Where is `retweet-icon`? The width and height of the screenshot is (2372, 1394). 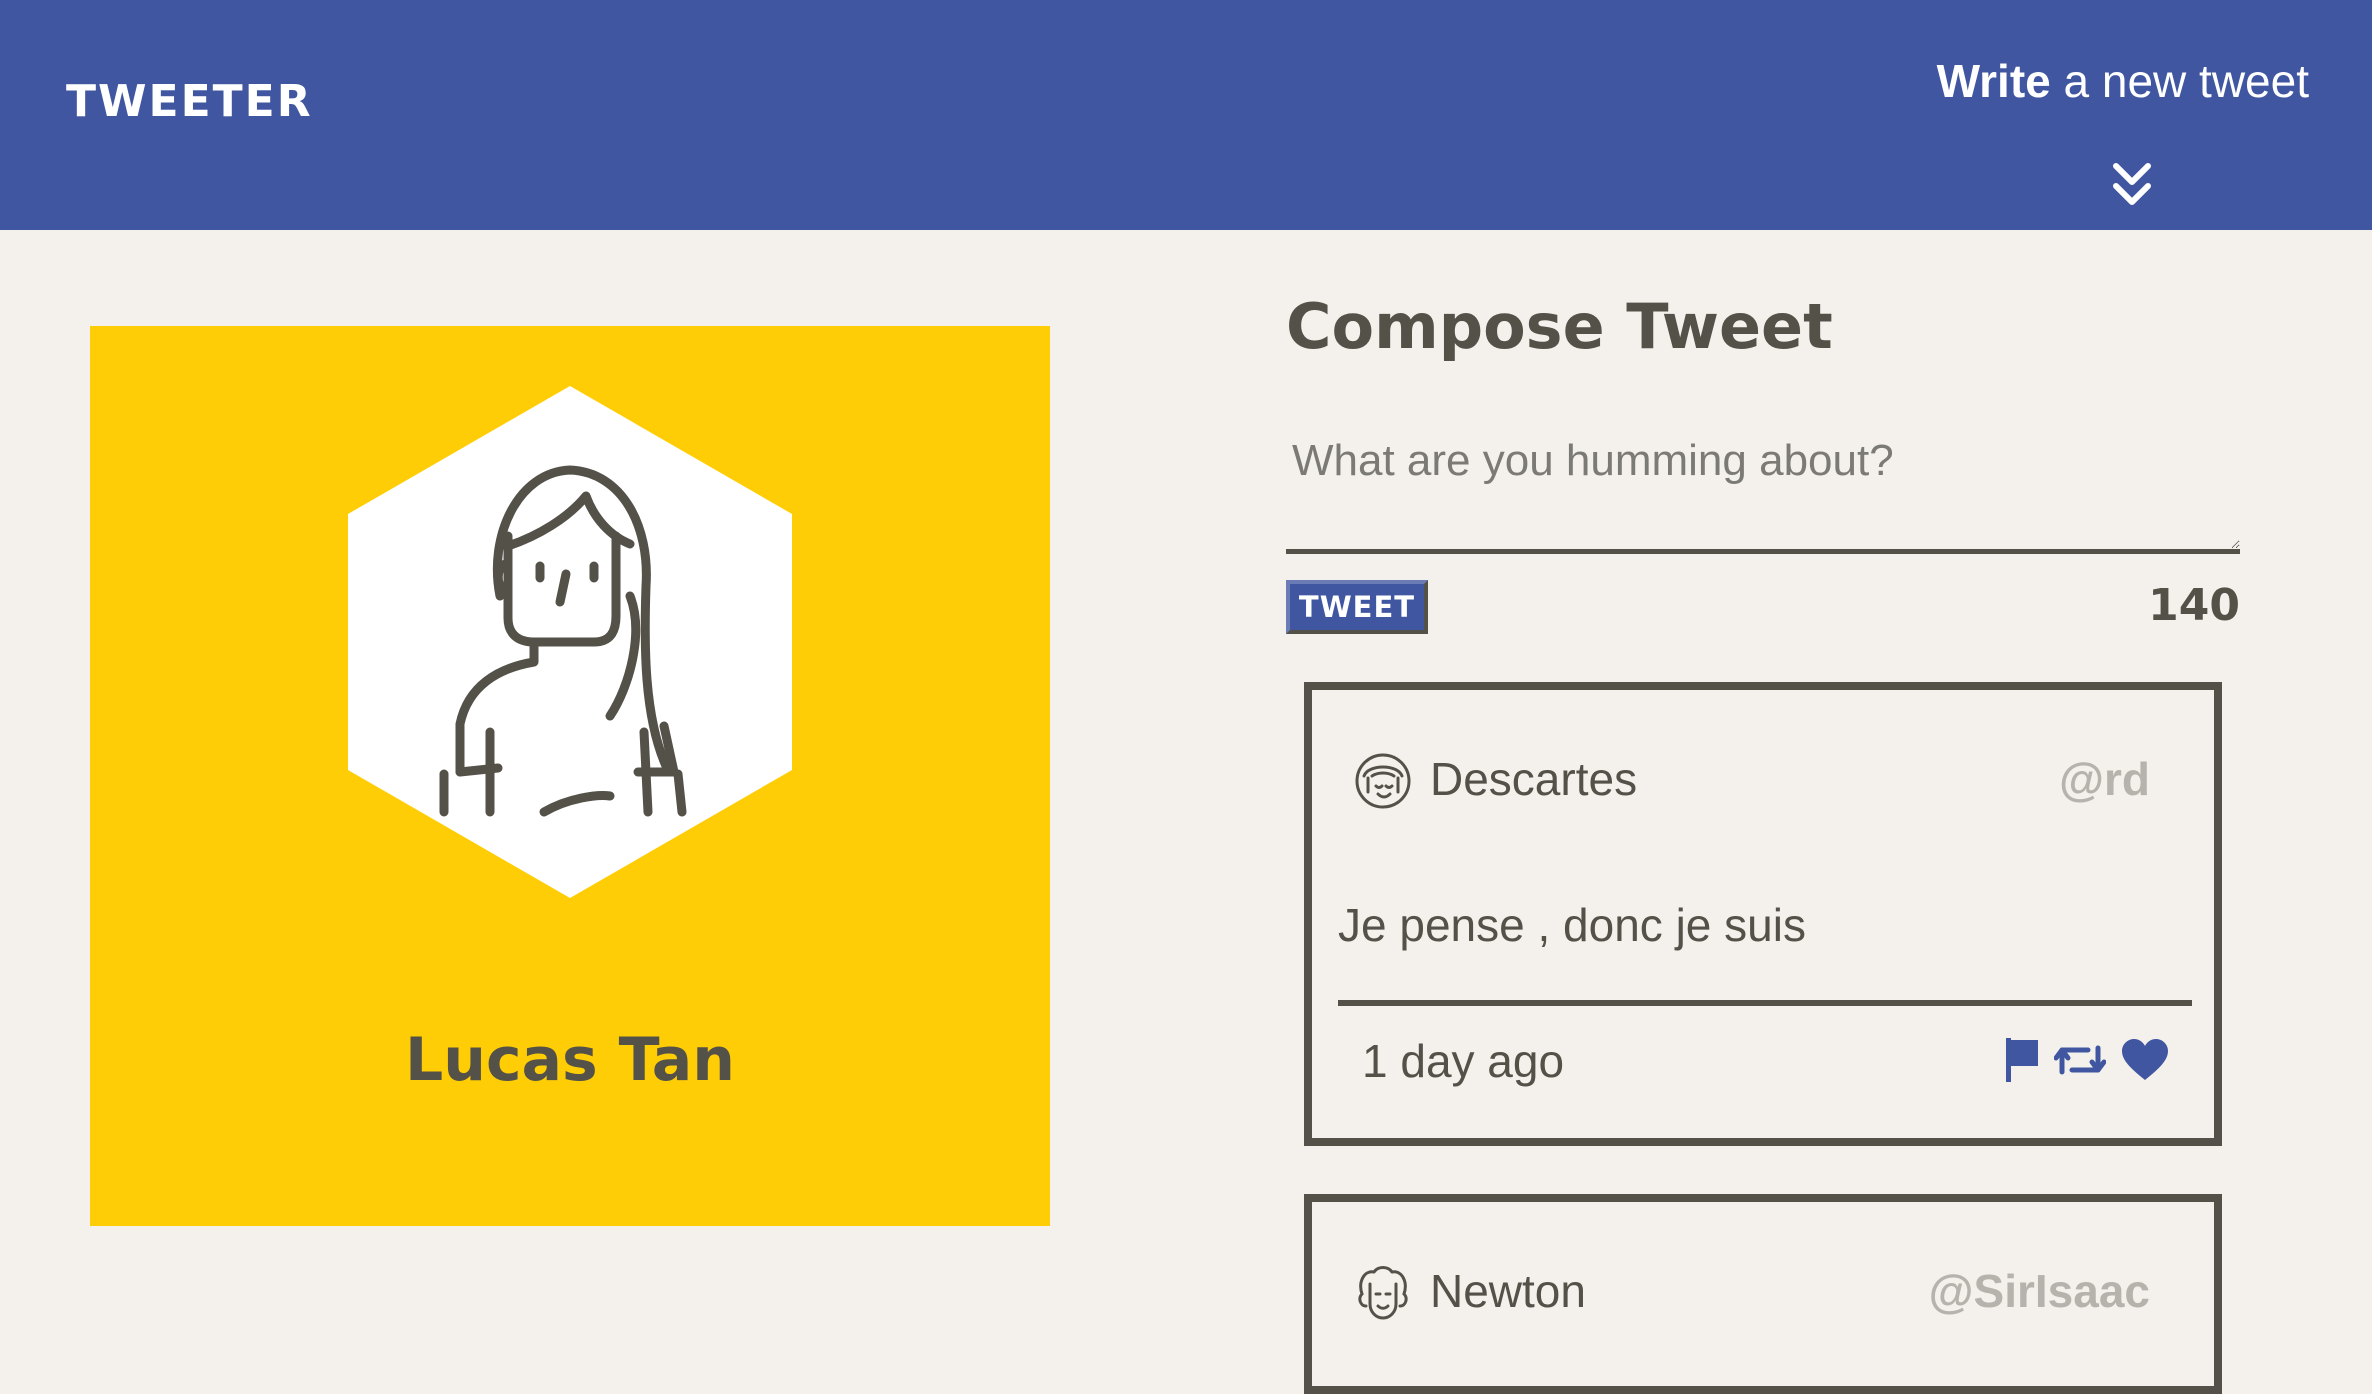 retweet-icon is located at coordinates (2080, 1060).